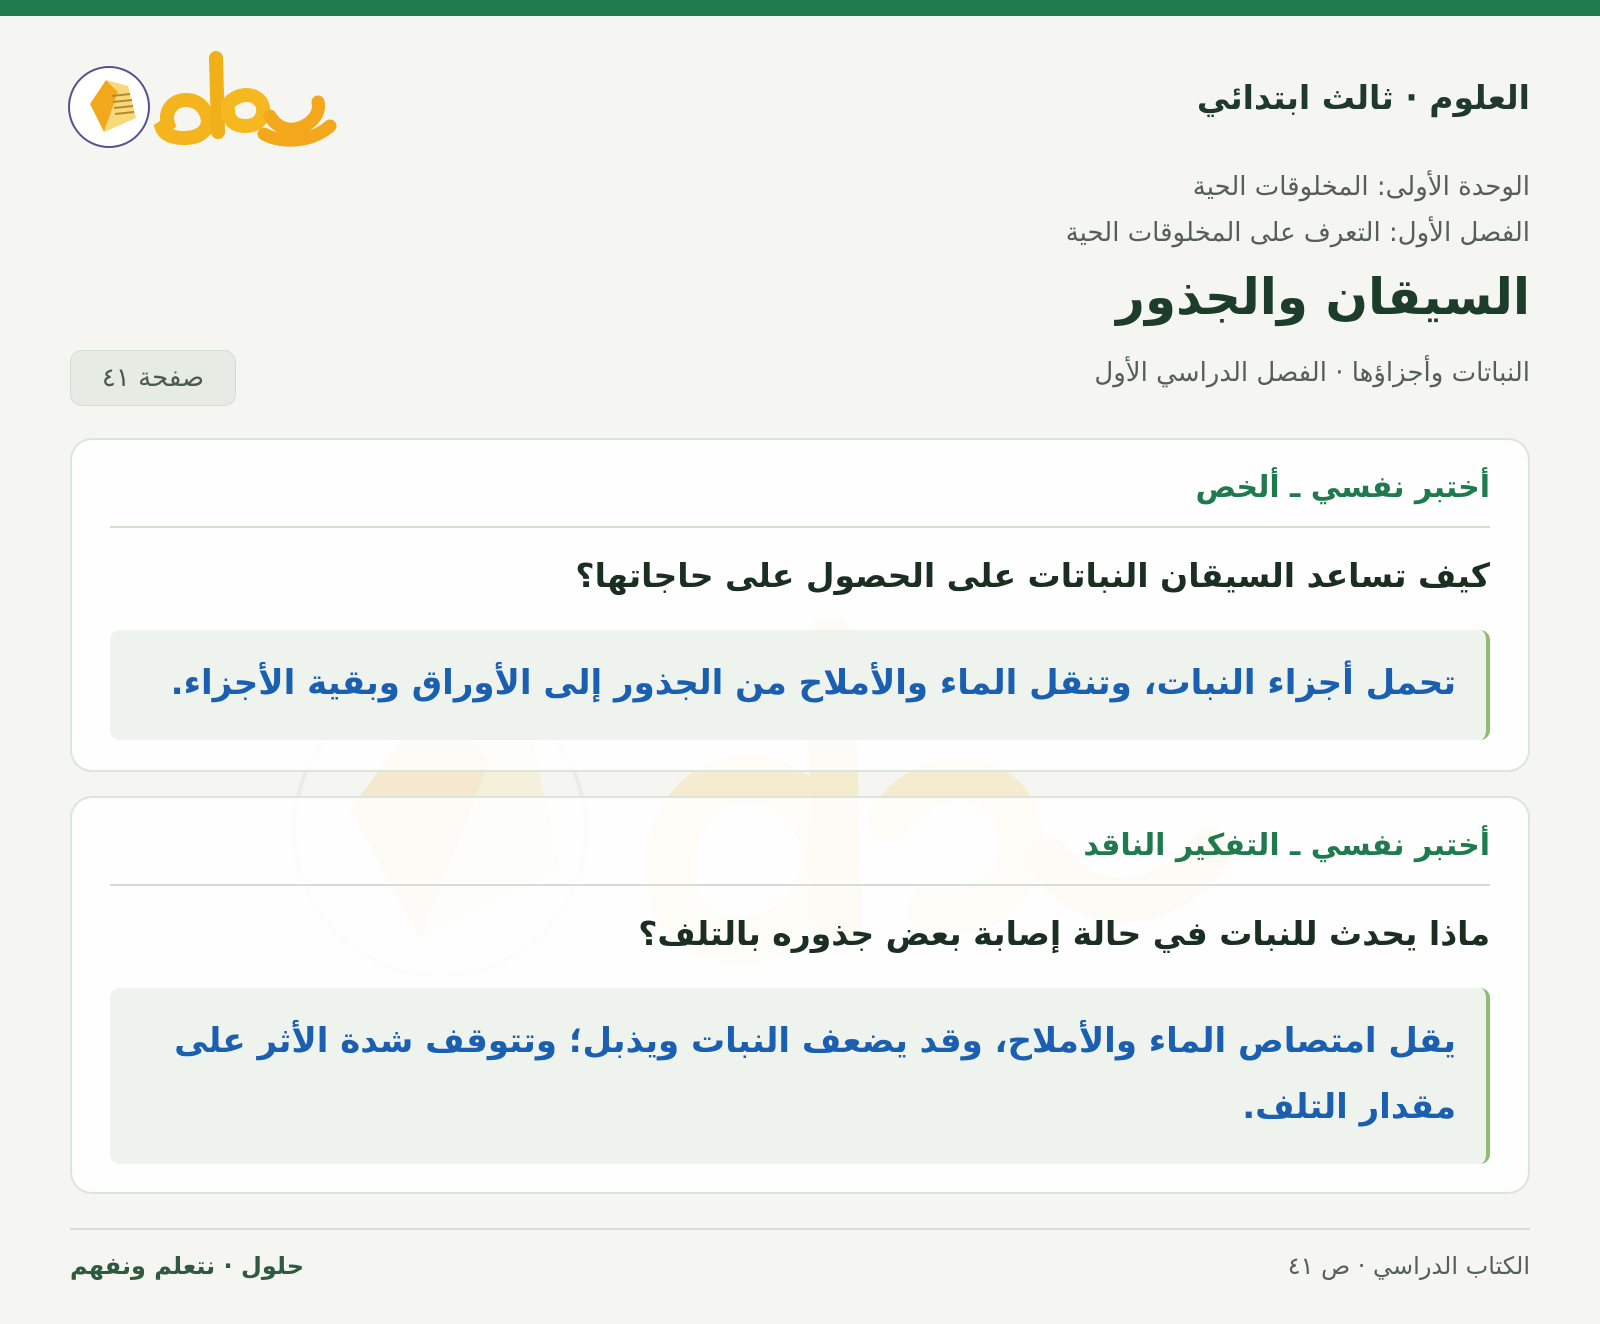 Image resolution: width=1600 pixels, height=1324 pixels. What do you see at coordinates (1286, 845) in the screenshot?
I see `card-label: أختبر نفسي ـ التفكير الناقد` at bounding box center [1286, 845].